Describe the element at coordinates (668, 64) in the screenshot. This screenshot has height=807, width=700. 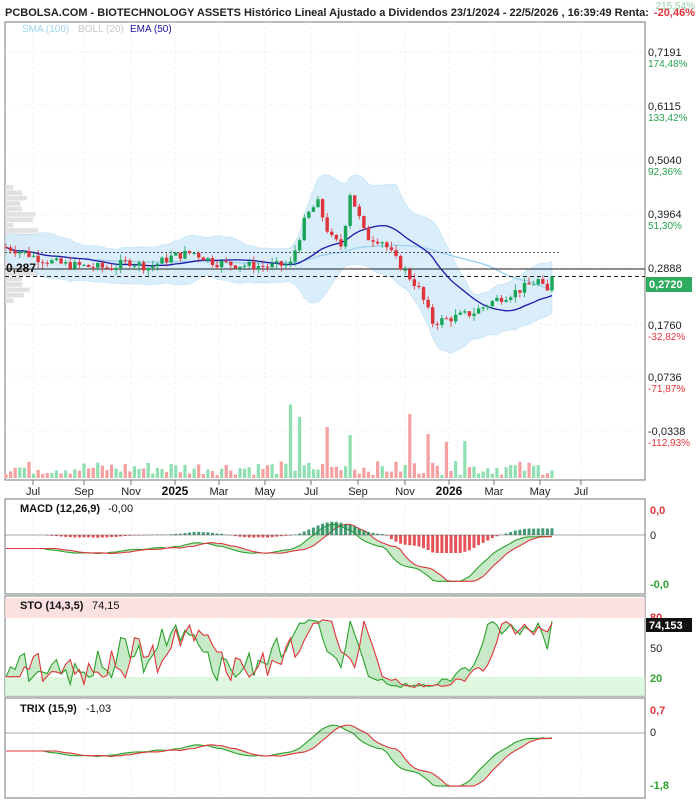
I see `pct-label-1: 174,48%` at that location.